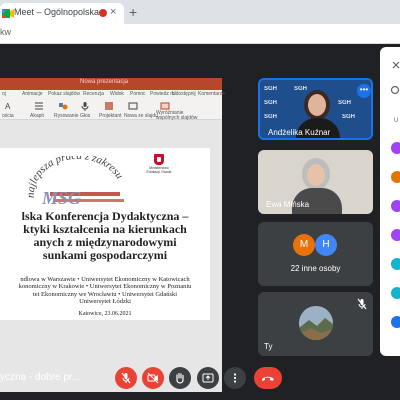 Image resolution: width=400 pixels, height=400 pixels. I want to click on end-call-icon, so click(268, 378).